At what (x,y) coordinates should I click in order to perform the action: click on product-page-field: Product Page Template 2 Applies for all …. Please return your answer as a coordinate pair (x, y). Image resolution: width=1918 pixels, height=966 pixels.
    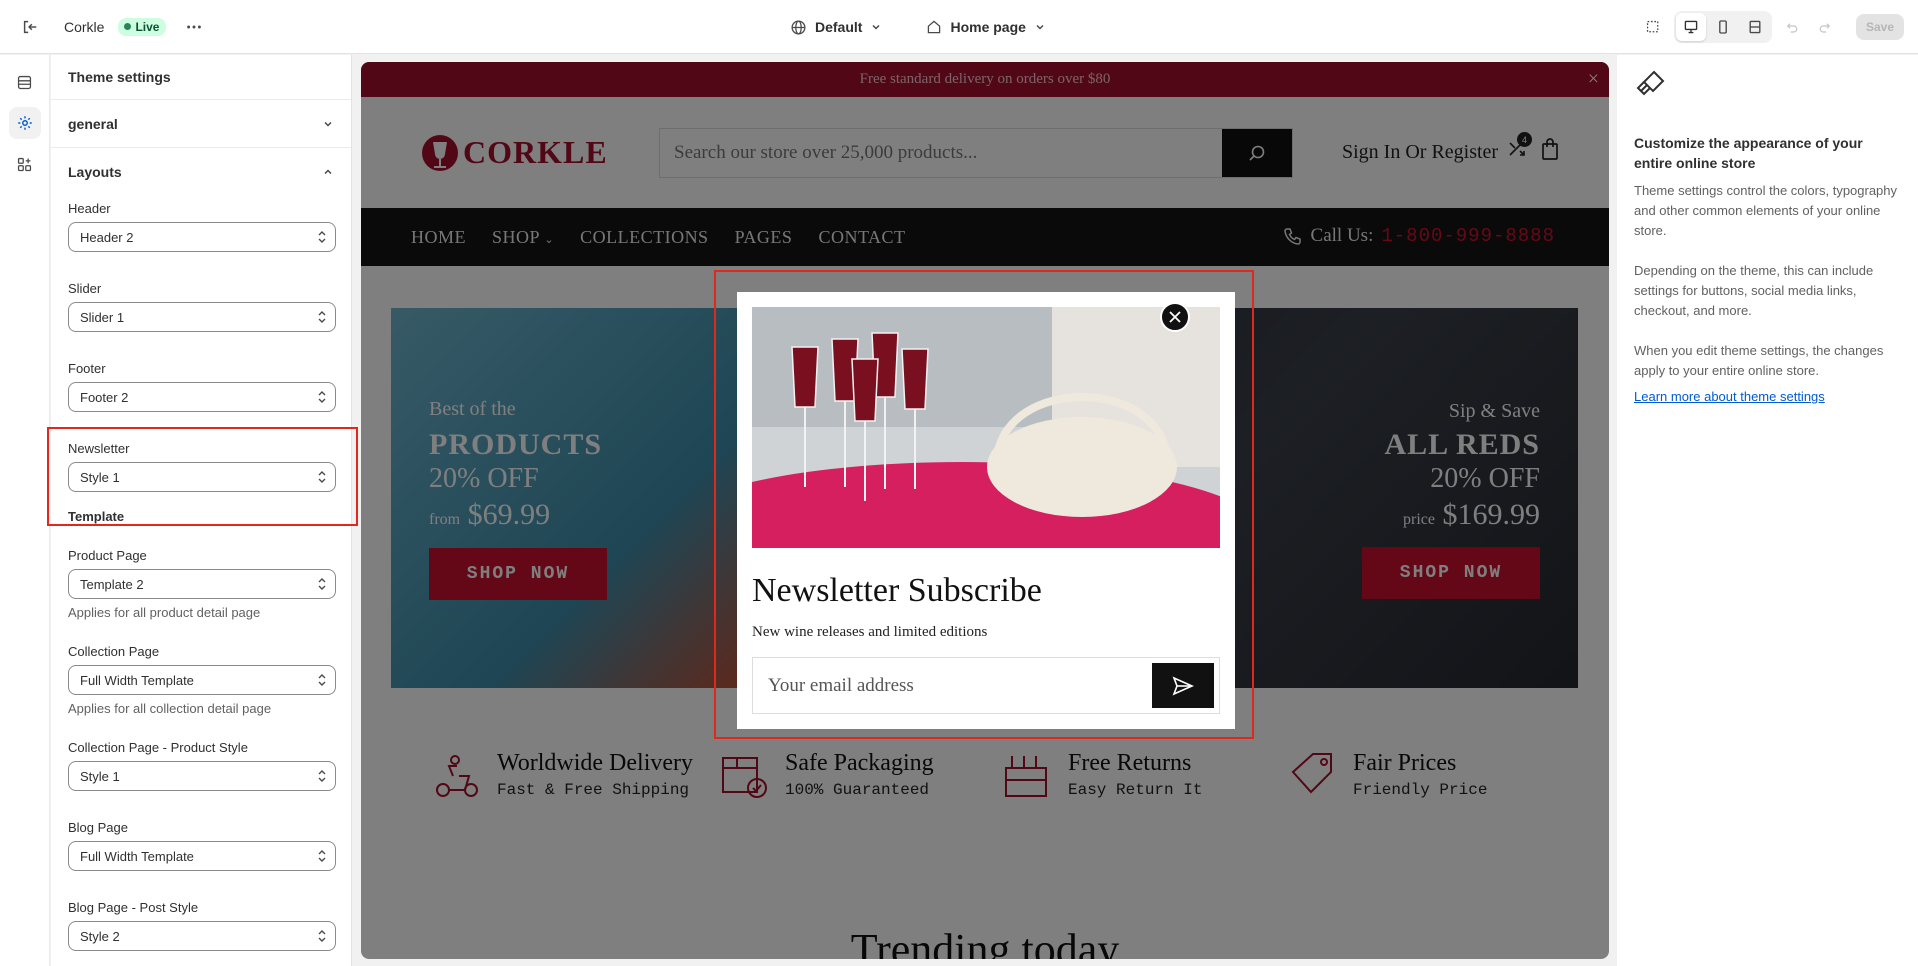
    Looking at the image, I should click on (201, 584).